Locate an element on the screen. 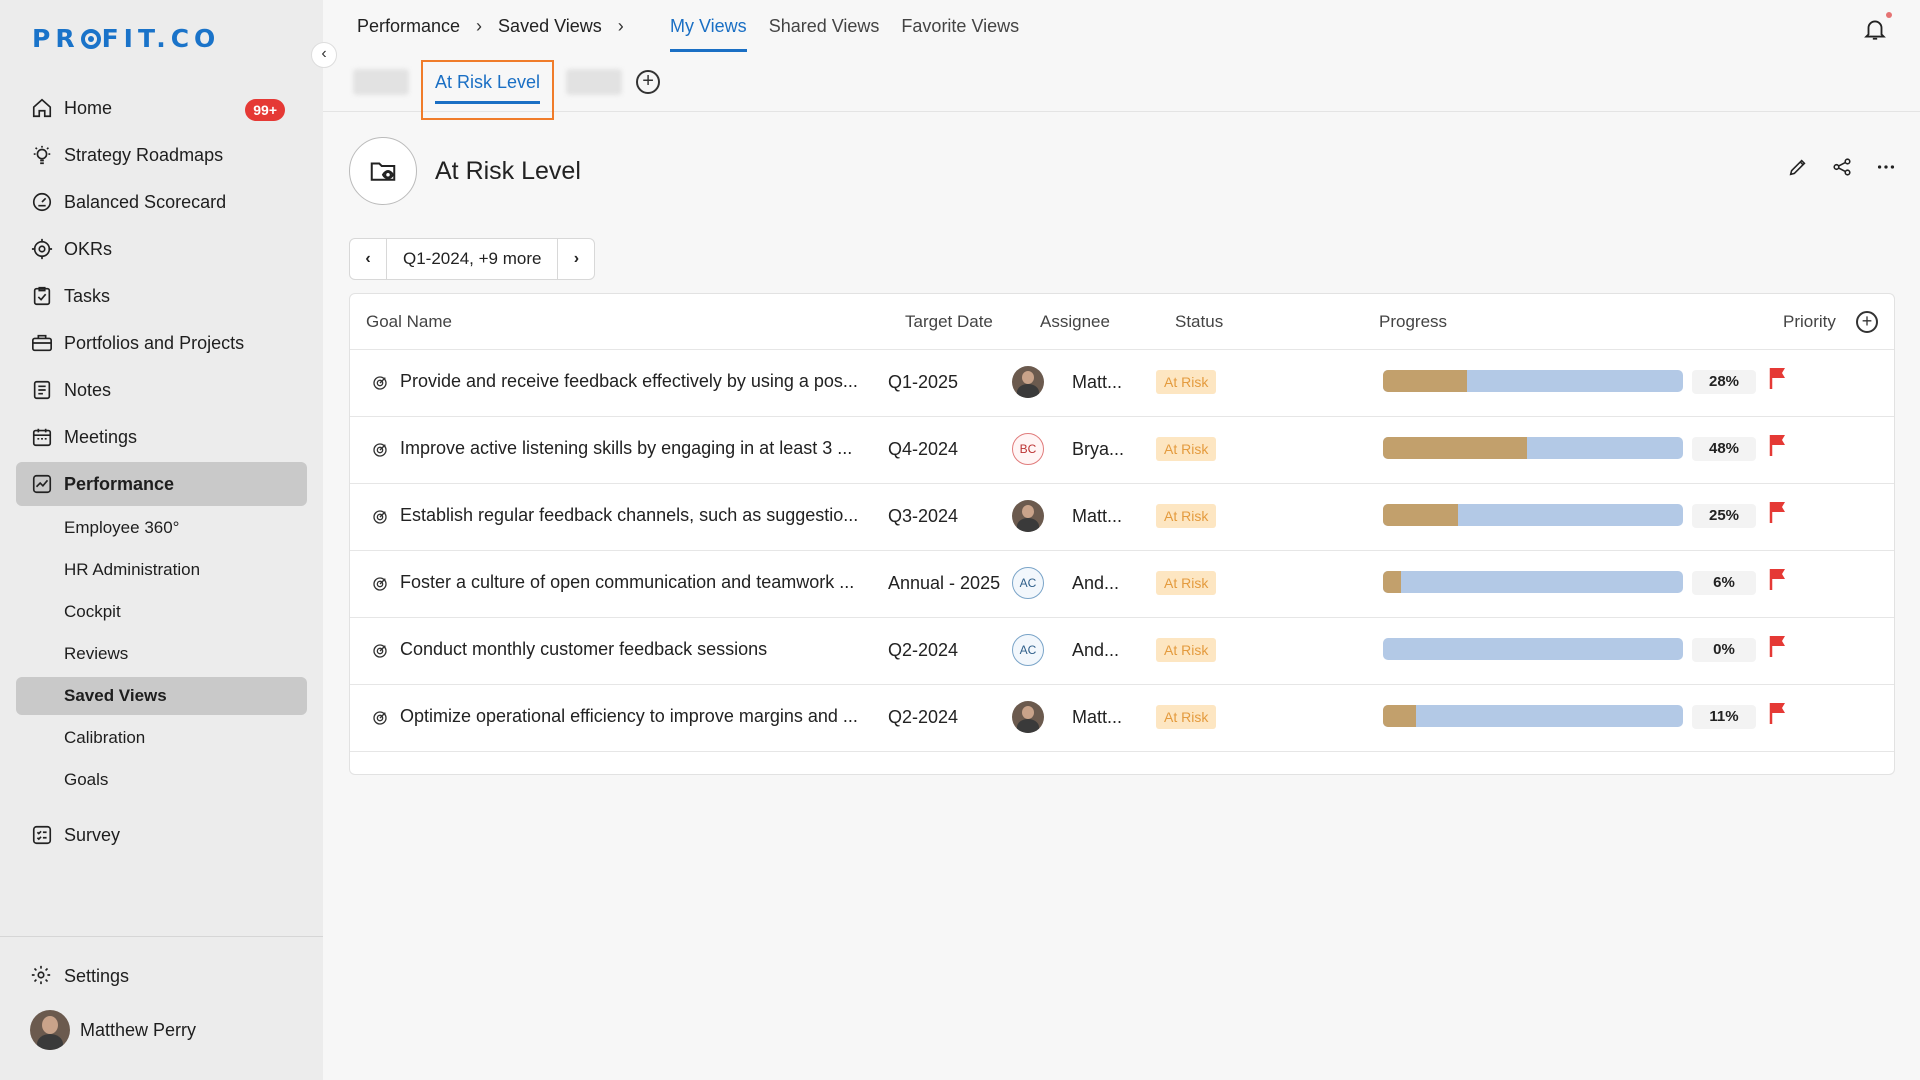 Image resolution: width=1920 pixels, height=1080 pixels. period-label: Q1-2024, +9 more is located at coordinates (472, 259).